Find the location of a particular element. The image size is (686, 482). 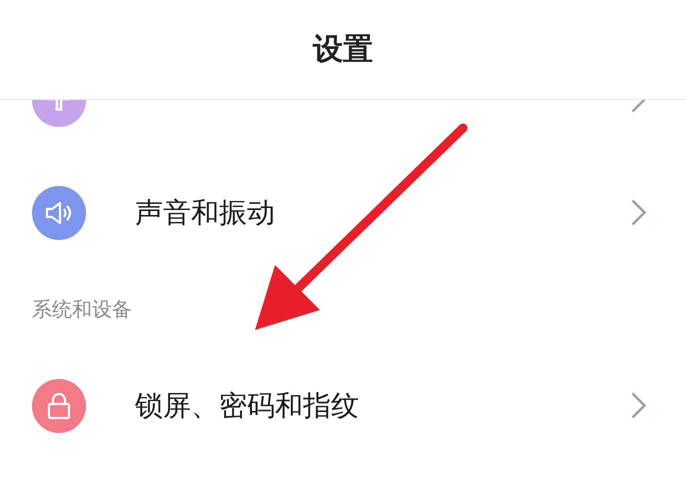

lock-icon is located at coordinates (59, 405).